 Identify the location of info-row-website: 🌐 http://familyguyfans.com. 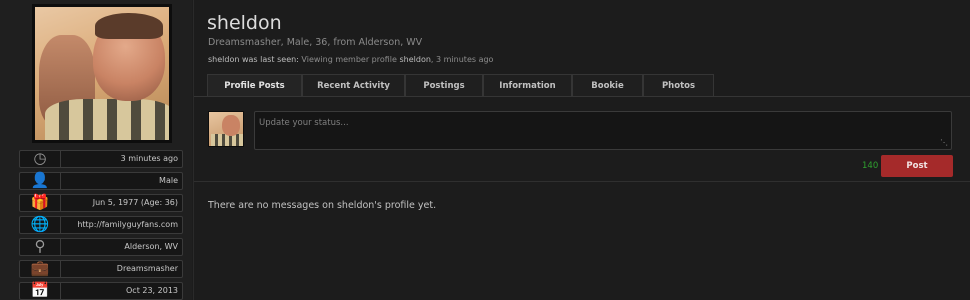
(101, 225).